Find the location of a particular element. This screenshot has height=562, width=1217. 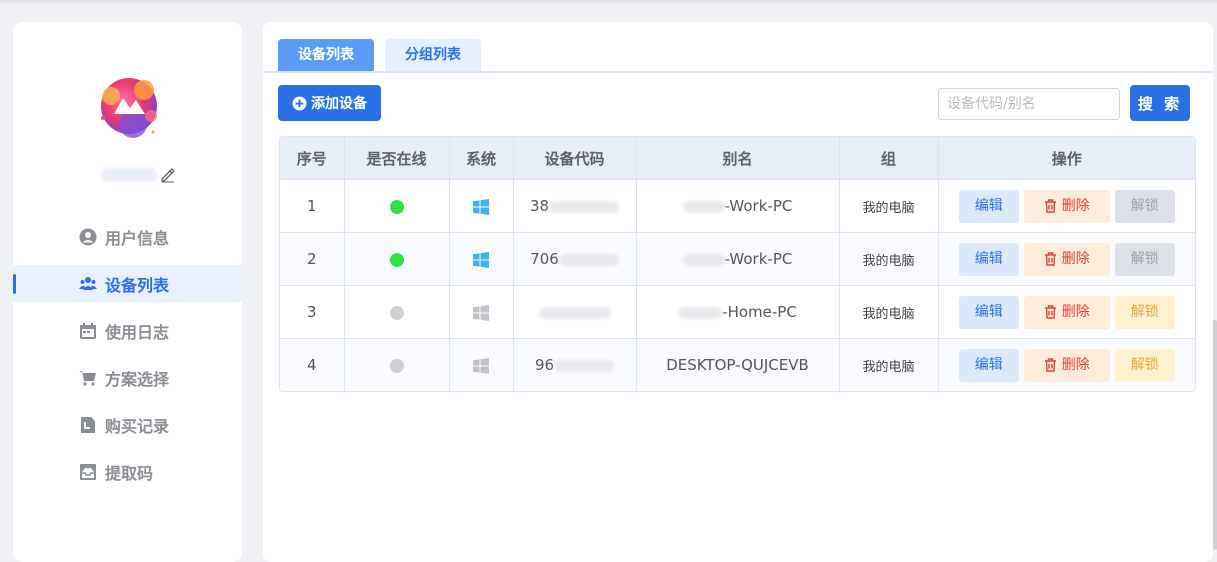

sidebar-item-purchase-record: 购买记录 is located at coordinates (127, 424).